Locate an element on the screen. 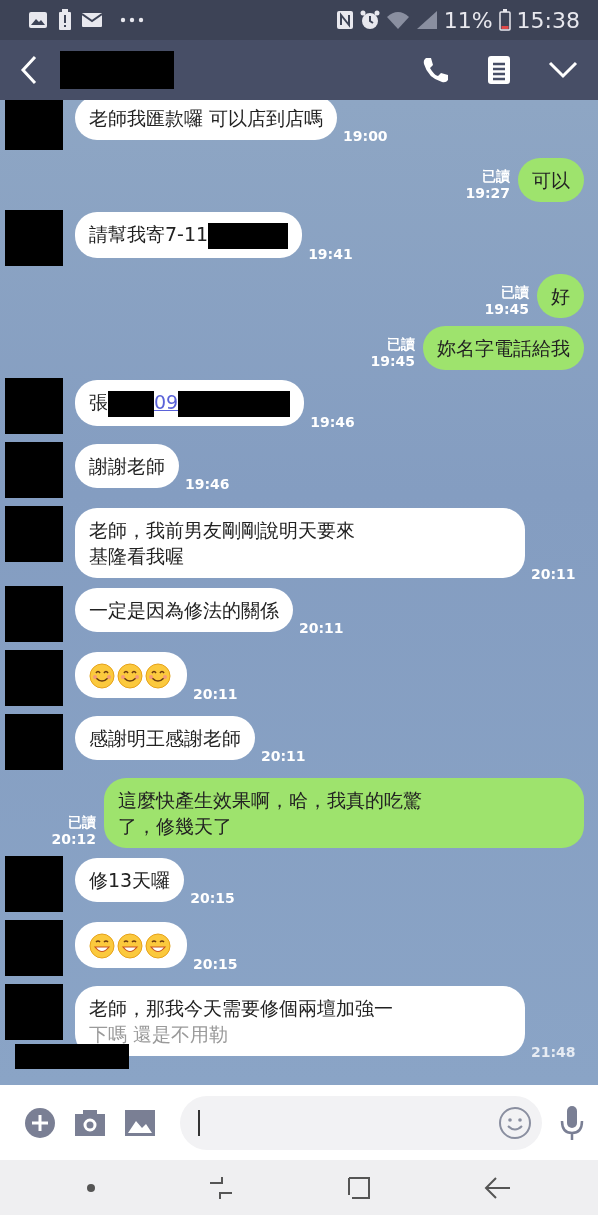 This screenshot has height=1215, width=598. message-text: 老師，那我今天需要修個兩壇加強一 is located at coordinates (241, 1008).